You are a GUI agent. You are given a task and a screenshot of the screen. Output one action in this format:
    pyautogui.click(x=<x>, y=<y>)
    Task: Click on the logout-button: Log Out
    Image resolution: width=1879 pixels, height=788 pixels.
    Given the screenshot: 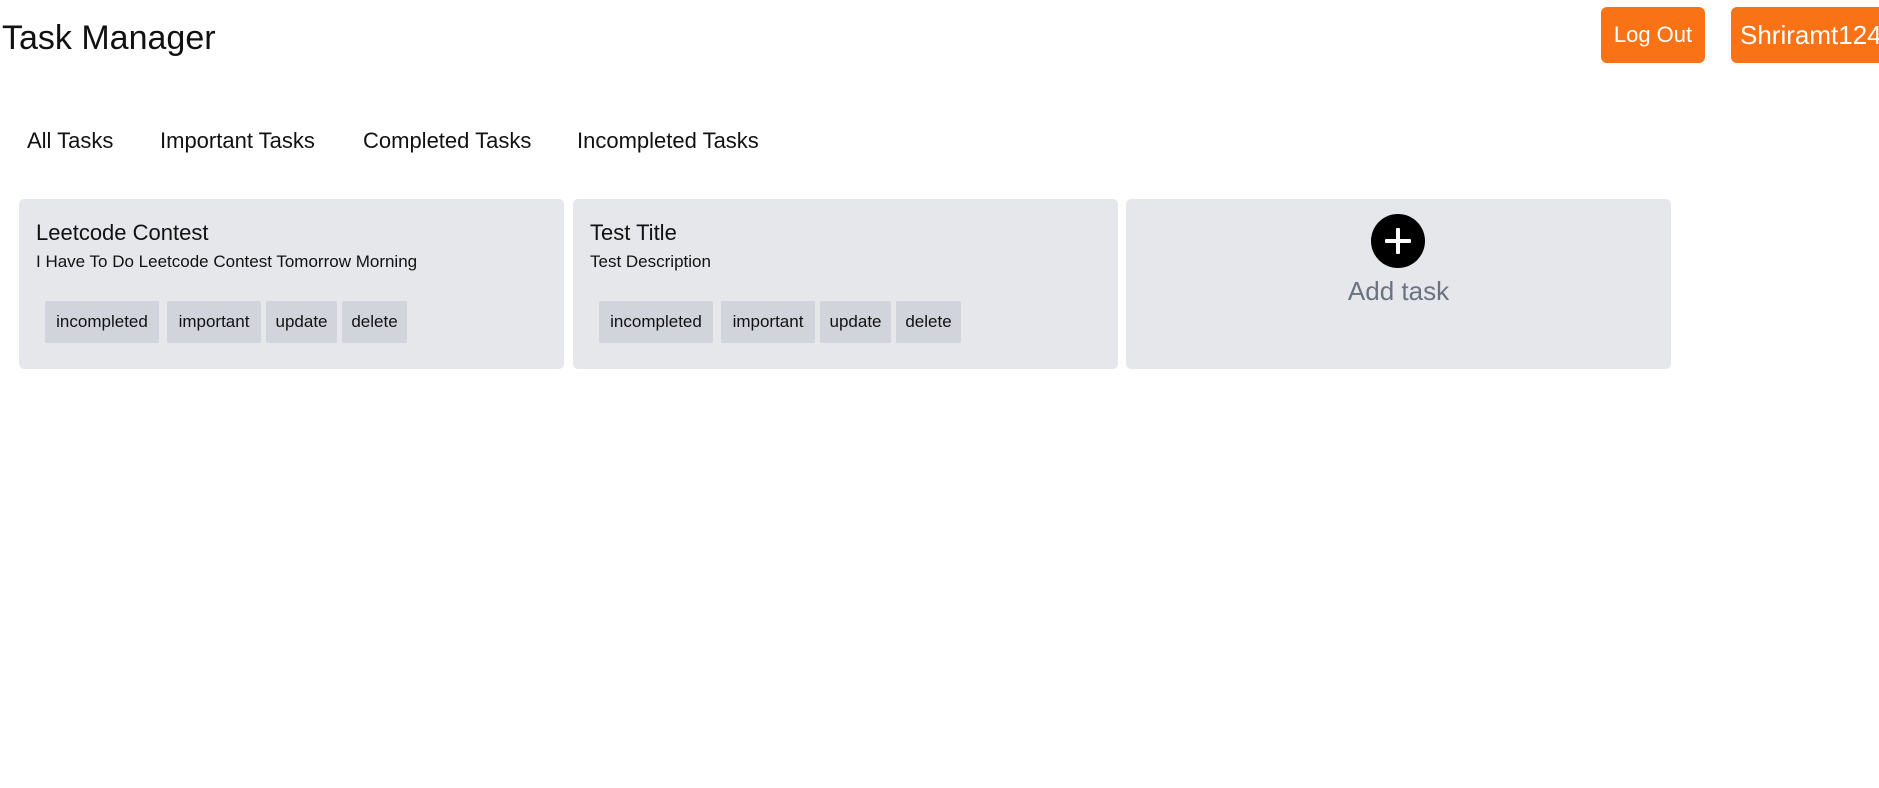 What is the action you would take?
    pyautogui.click(x=1653, y=35)
    